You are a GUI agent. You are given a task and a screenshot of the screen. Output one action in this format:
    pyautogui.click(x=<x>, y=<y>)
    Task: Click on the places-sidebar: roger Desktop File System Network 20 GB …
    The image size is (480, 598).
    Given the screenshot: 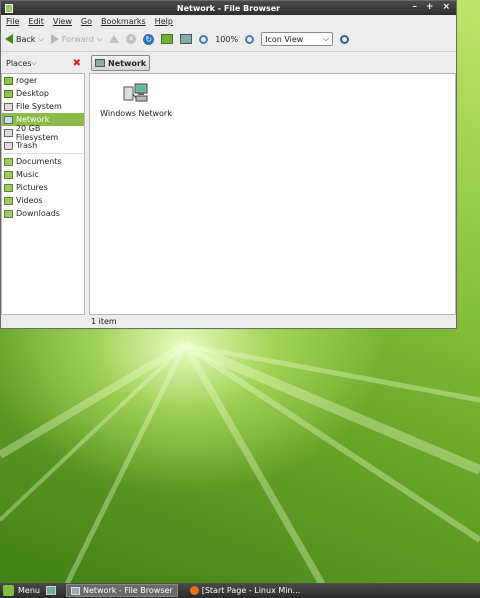 What is the action you would take?
    pyautogui.click(x=43, y=194)
    